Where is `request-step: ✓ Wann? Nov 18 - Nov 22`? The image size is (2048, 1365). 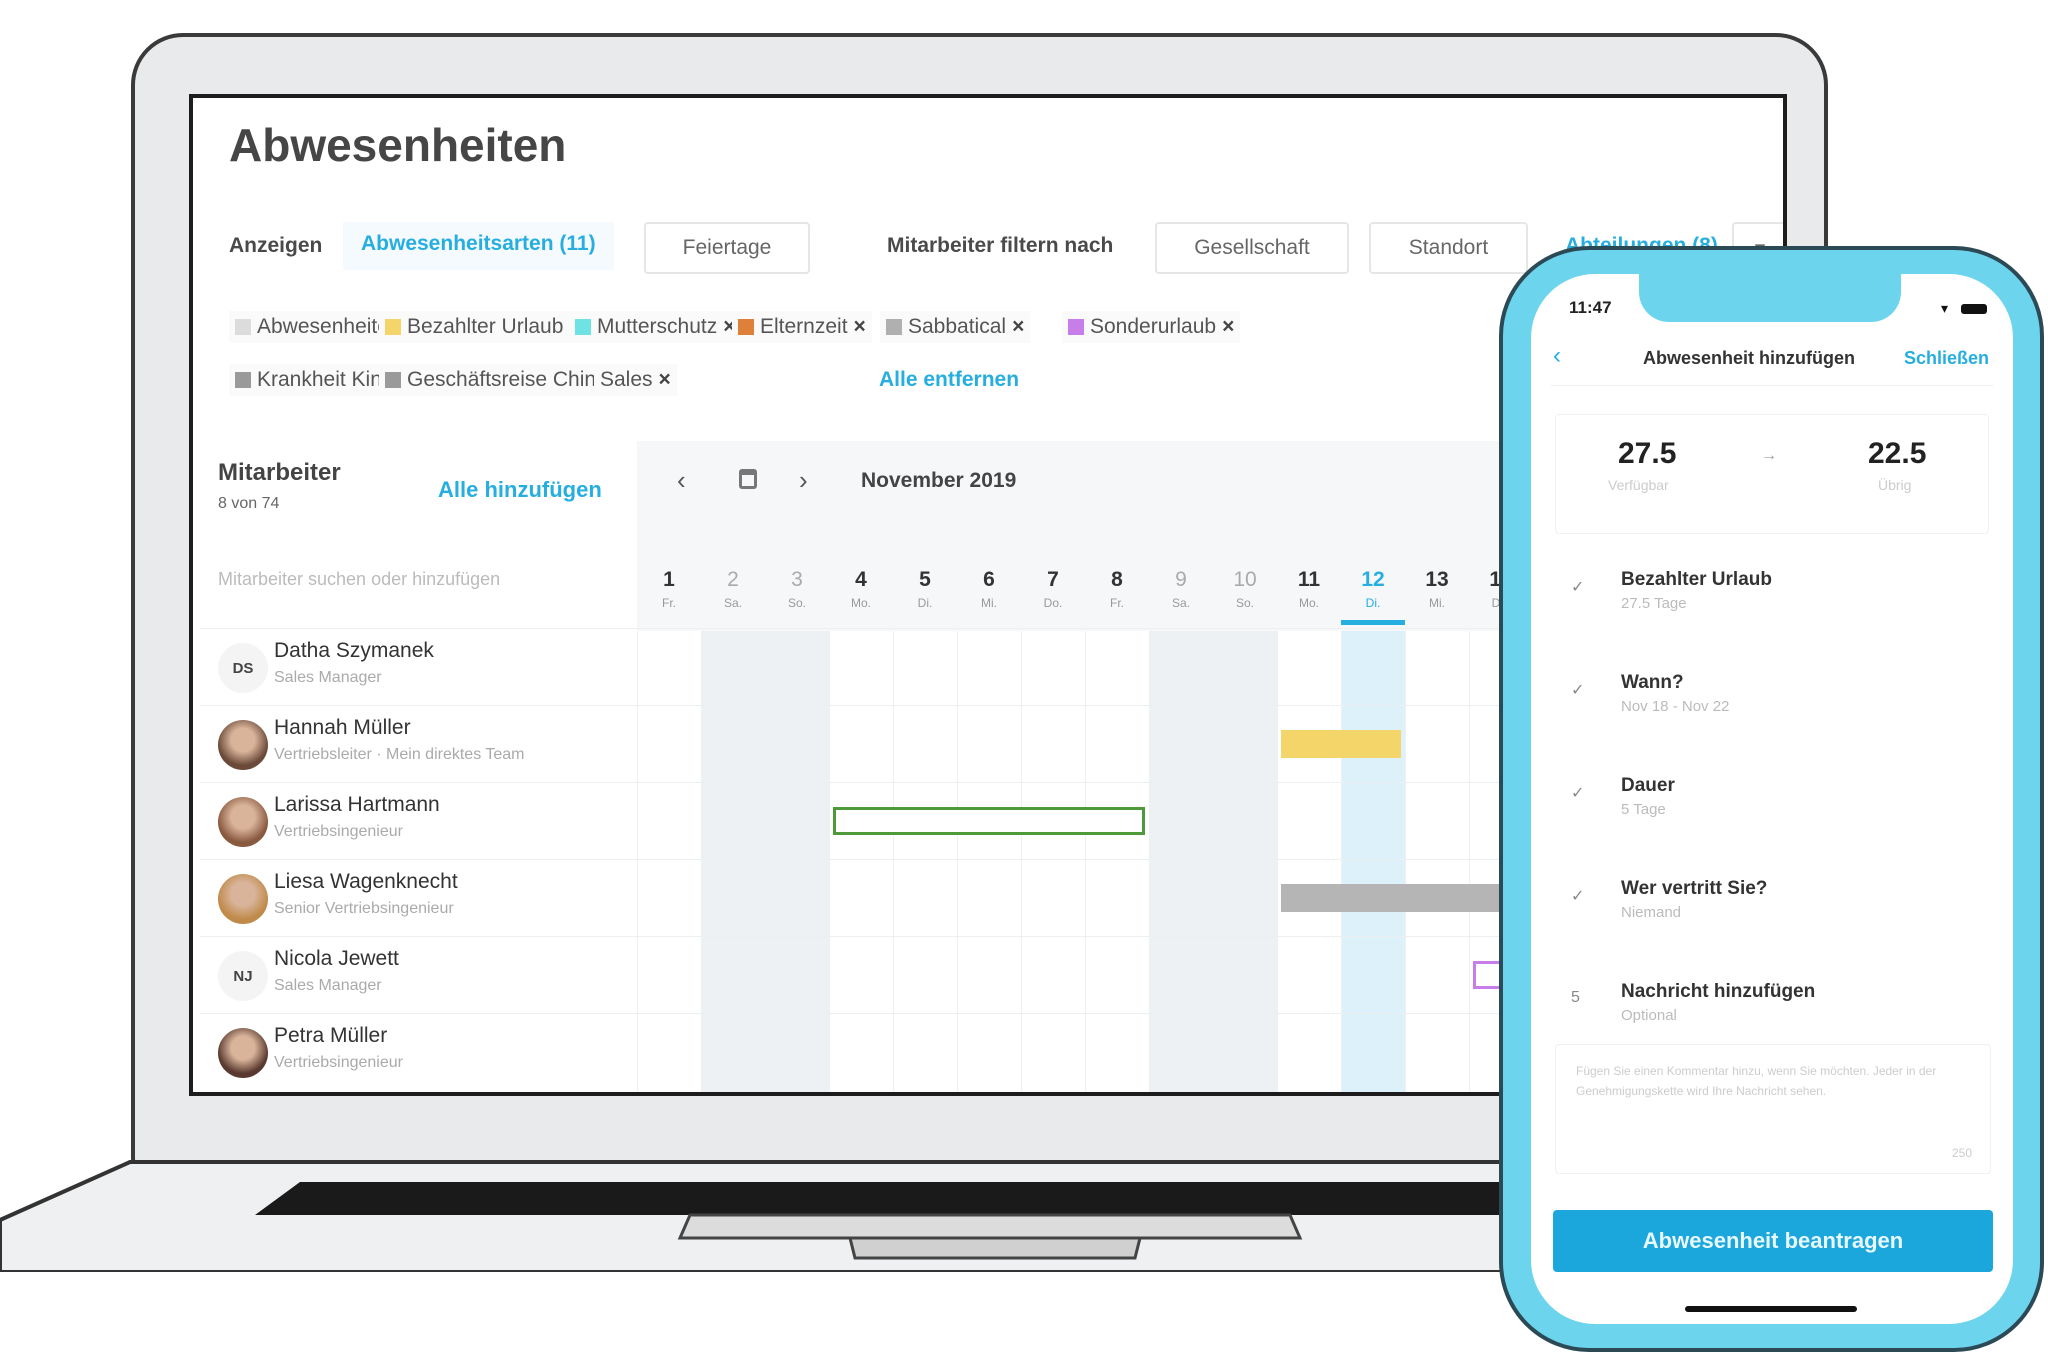
request-step: ✓ Wann? Nov 18 - Nov 22 is located at coordinates (1781, 702).